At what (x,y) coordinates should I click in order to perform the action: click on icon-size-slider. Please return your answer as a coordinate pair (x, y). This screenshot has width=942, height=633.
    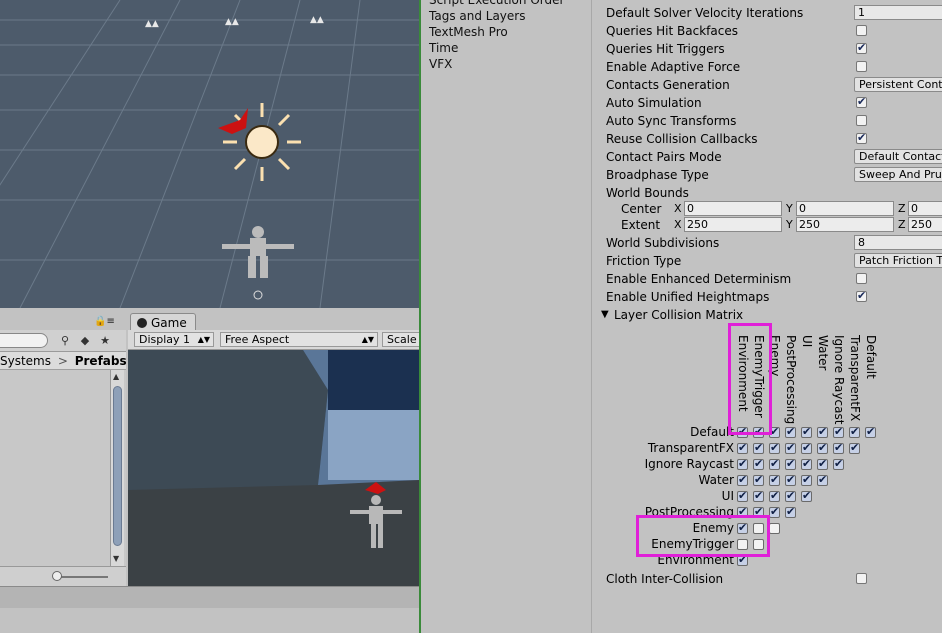
    Looking at the image, I should click on (63, 576).